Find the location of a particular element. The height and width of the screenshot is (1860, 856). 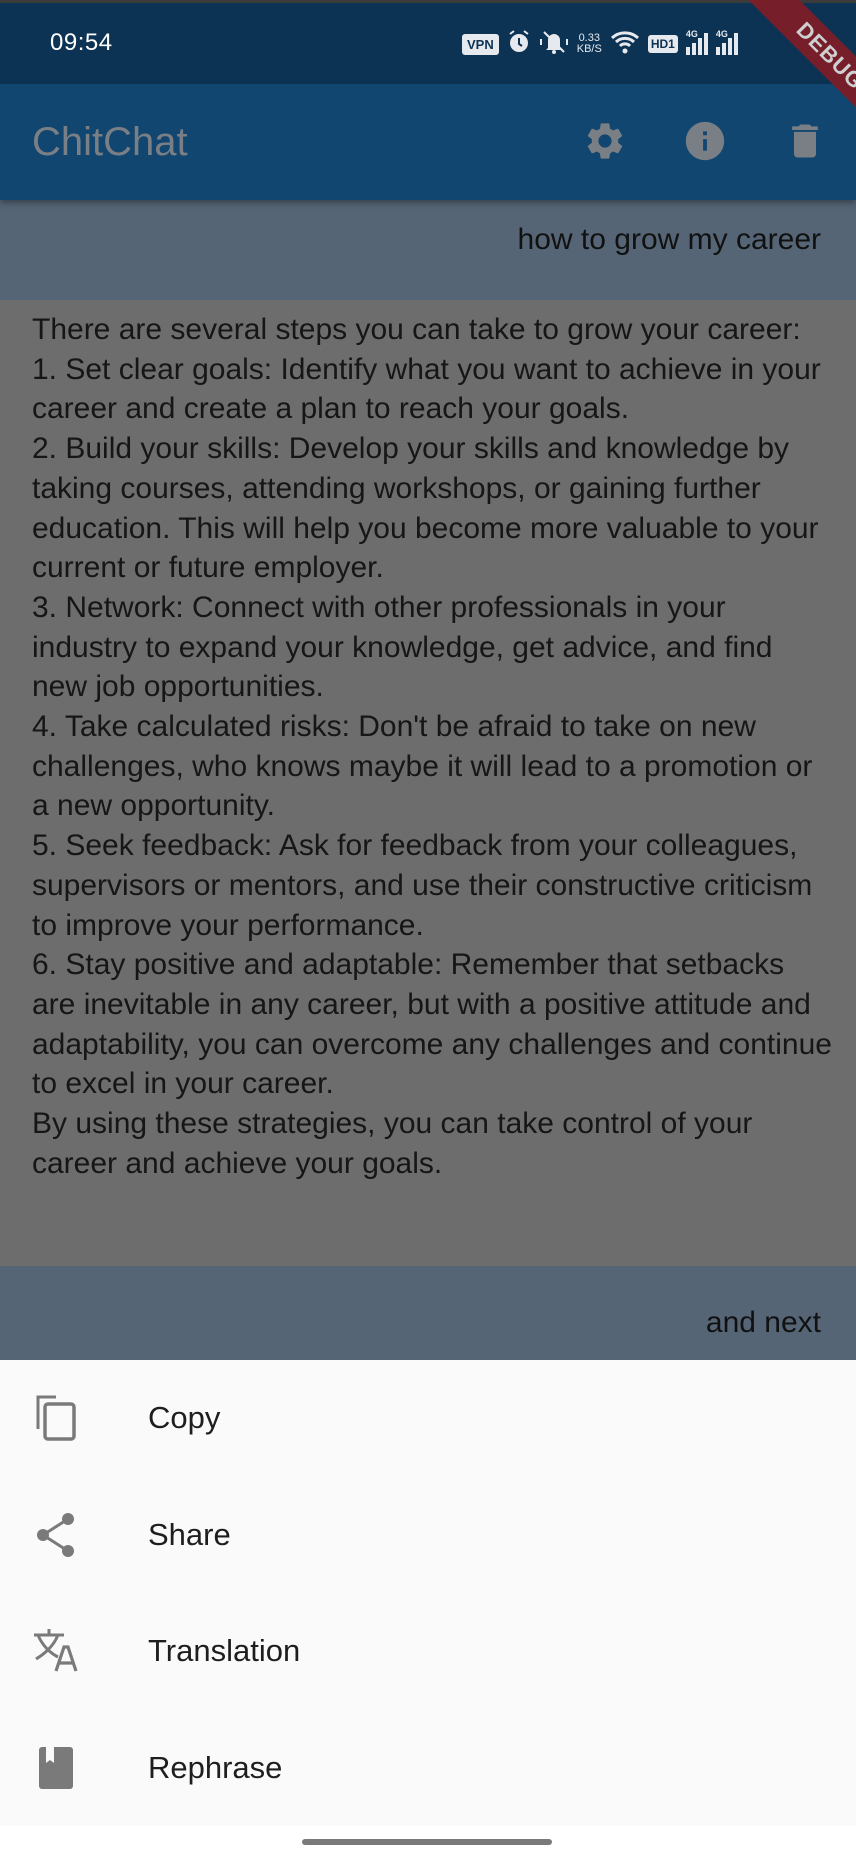

status-time: 09:54 is located at coordinates (81, 42).